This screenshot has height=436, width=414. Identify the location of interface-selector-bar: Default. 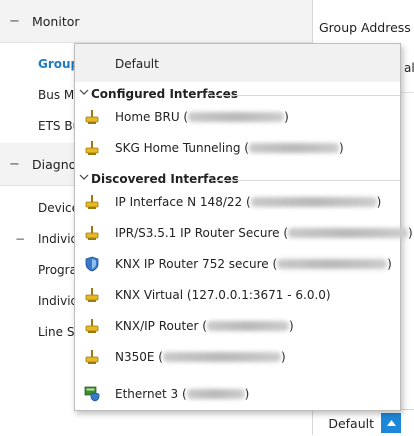
(363, 422).